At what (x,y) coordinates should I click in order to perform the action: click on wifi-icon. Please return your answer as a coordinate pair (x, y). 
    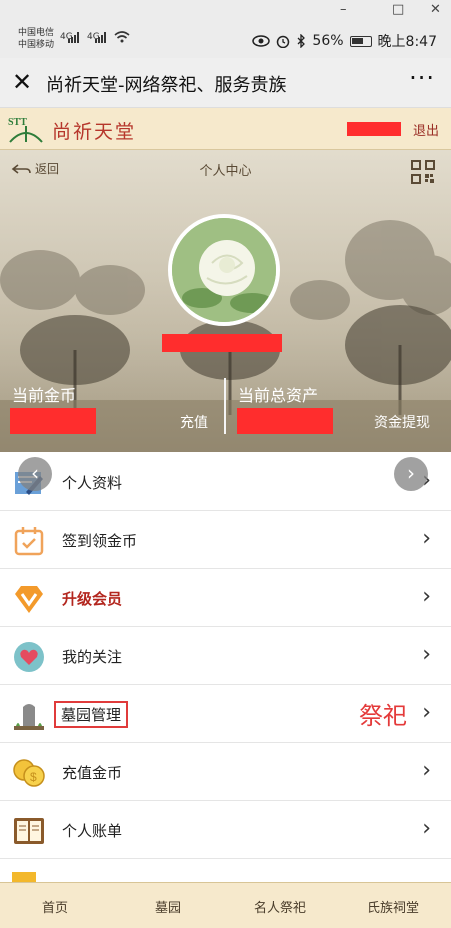
    Looking at the image, I should click on (122, 37).